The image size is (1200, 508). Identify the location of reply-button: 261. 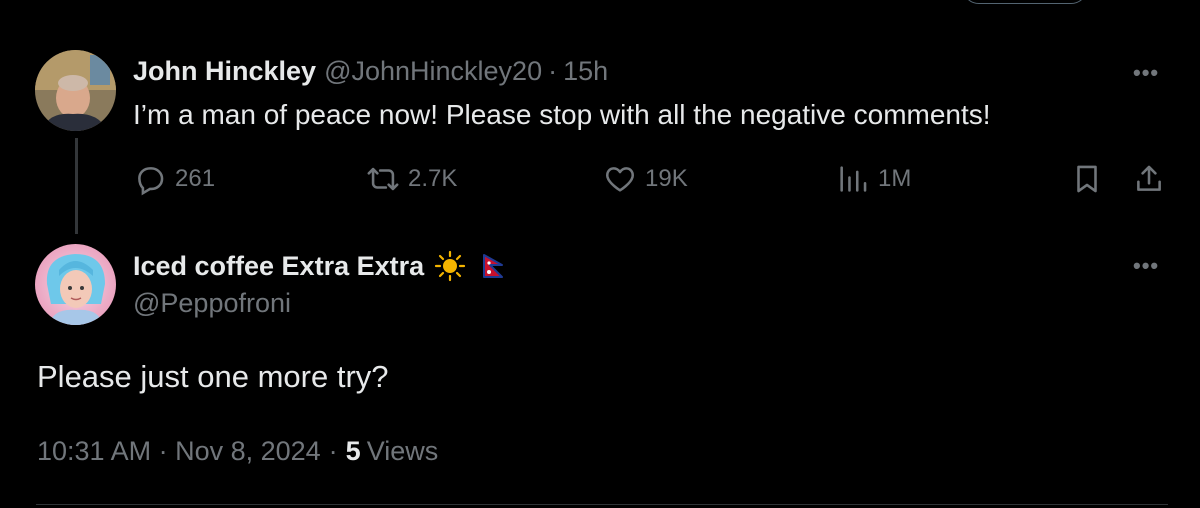
(174, 179).